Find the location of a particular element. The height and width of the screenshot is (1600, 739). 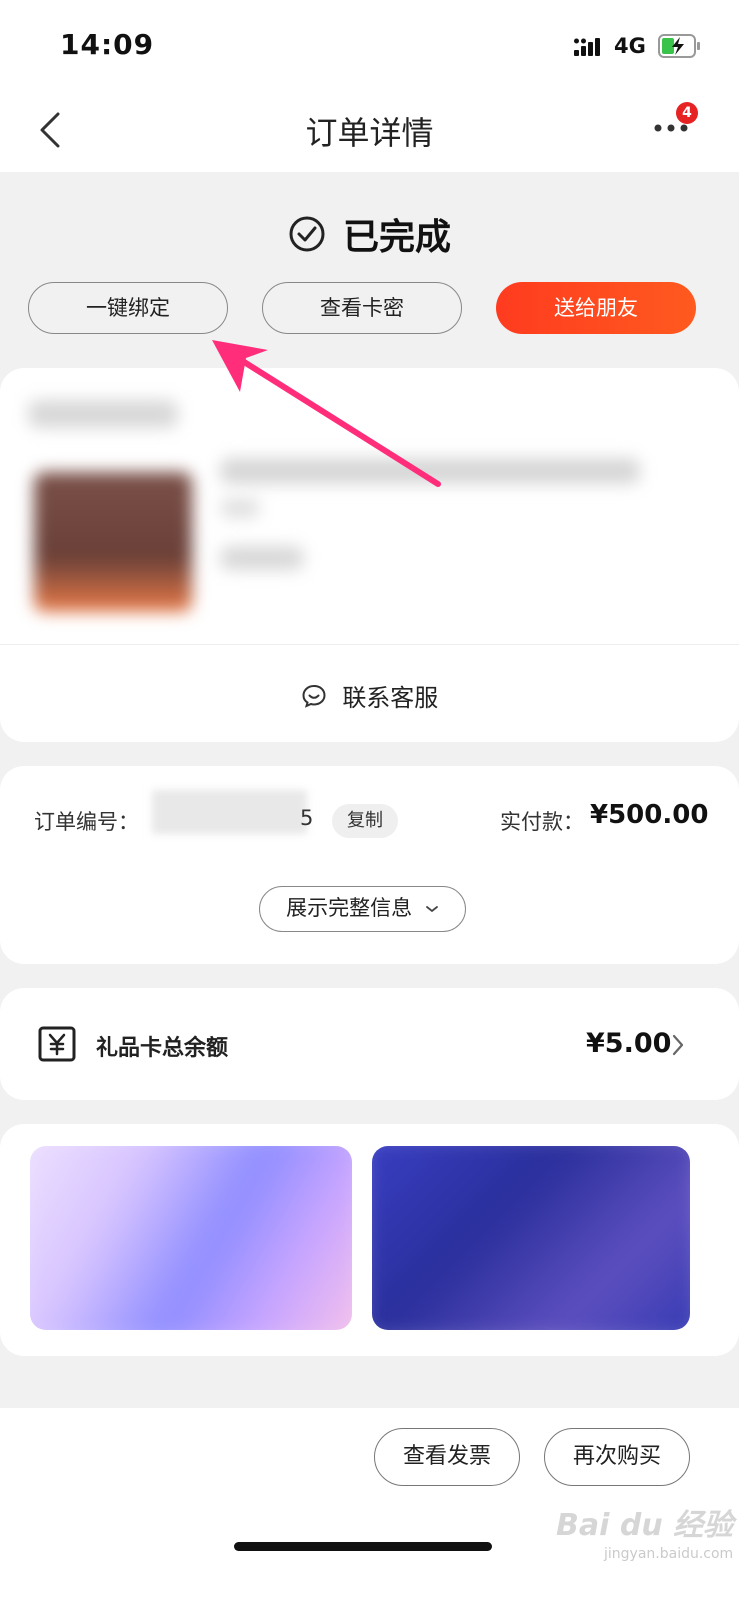

paid-label: 实付款： is located at coordinates (542, 822).